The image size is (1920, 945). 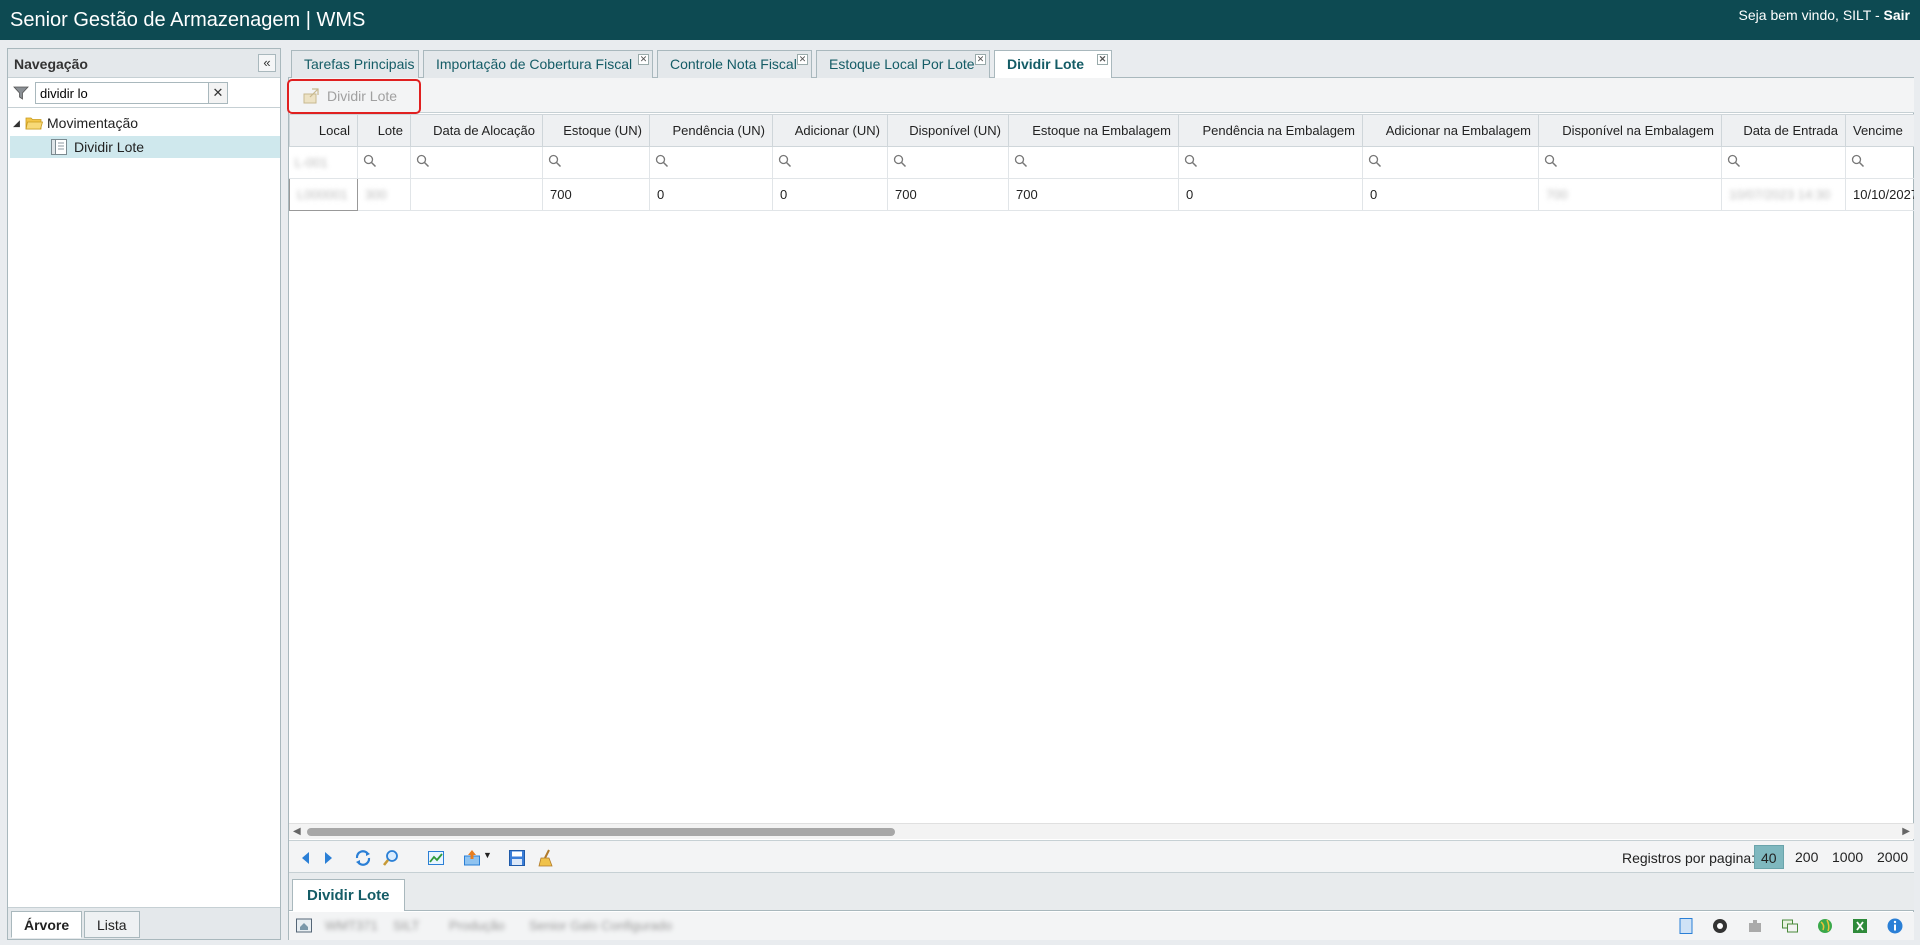 What do you see at coordinates (47, 924) in the screenshot?
I see `tab-arvore: Árvore` at bounding box center [47, 924].